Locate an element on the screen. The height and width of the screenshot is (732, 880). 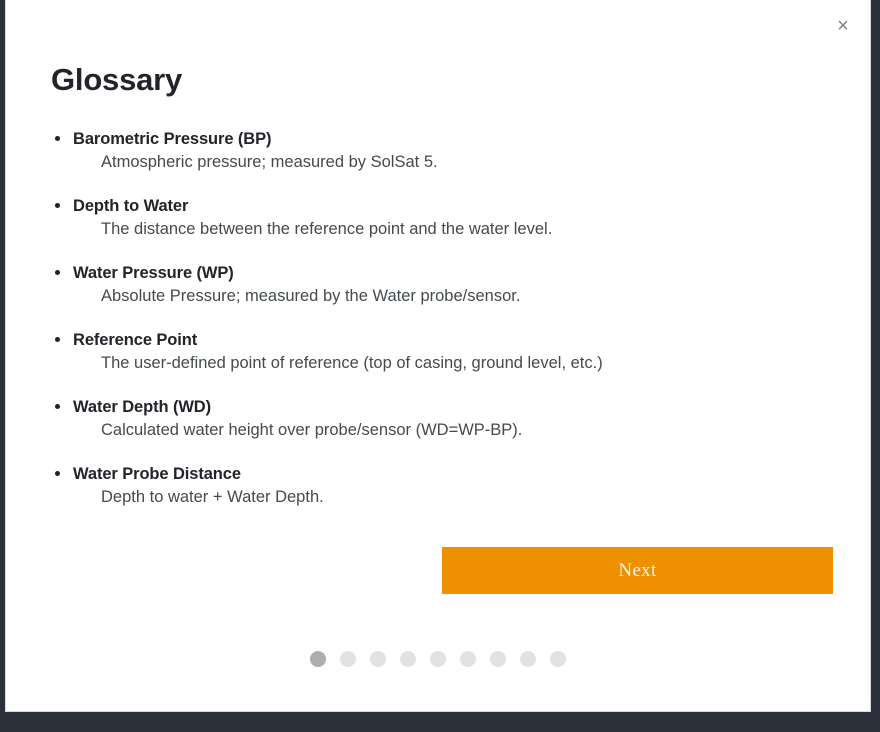
pager-dots is located at coordinates (438, 659).